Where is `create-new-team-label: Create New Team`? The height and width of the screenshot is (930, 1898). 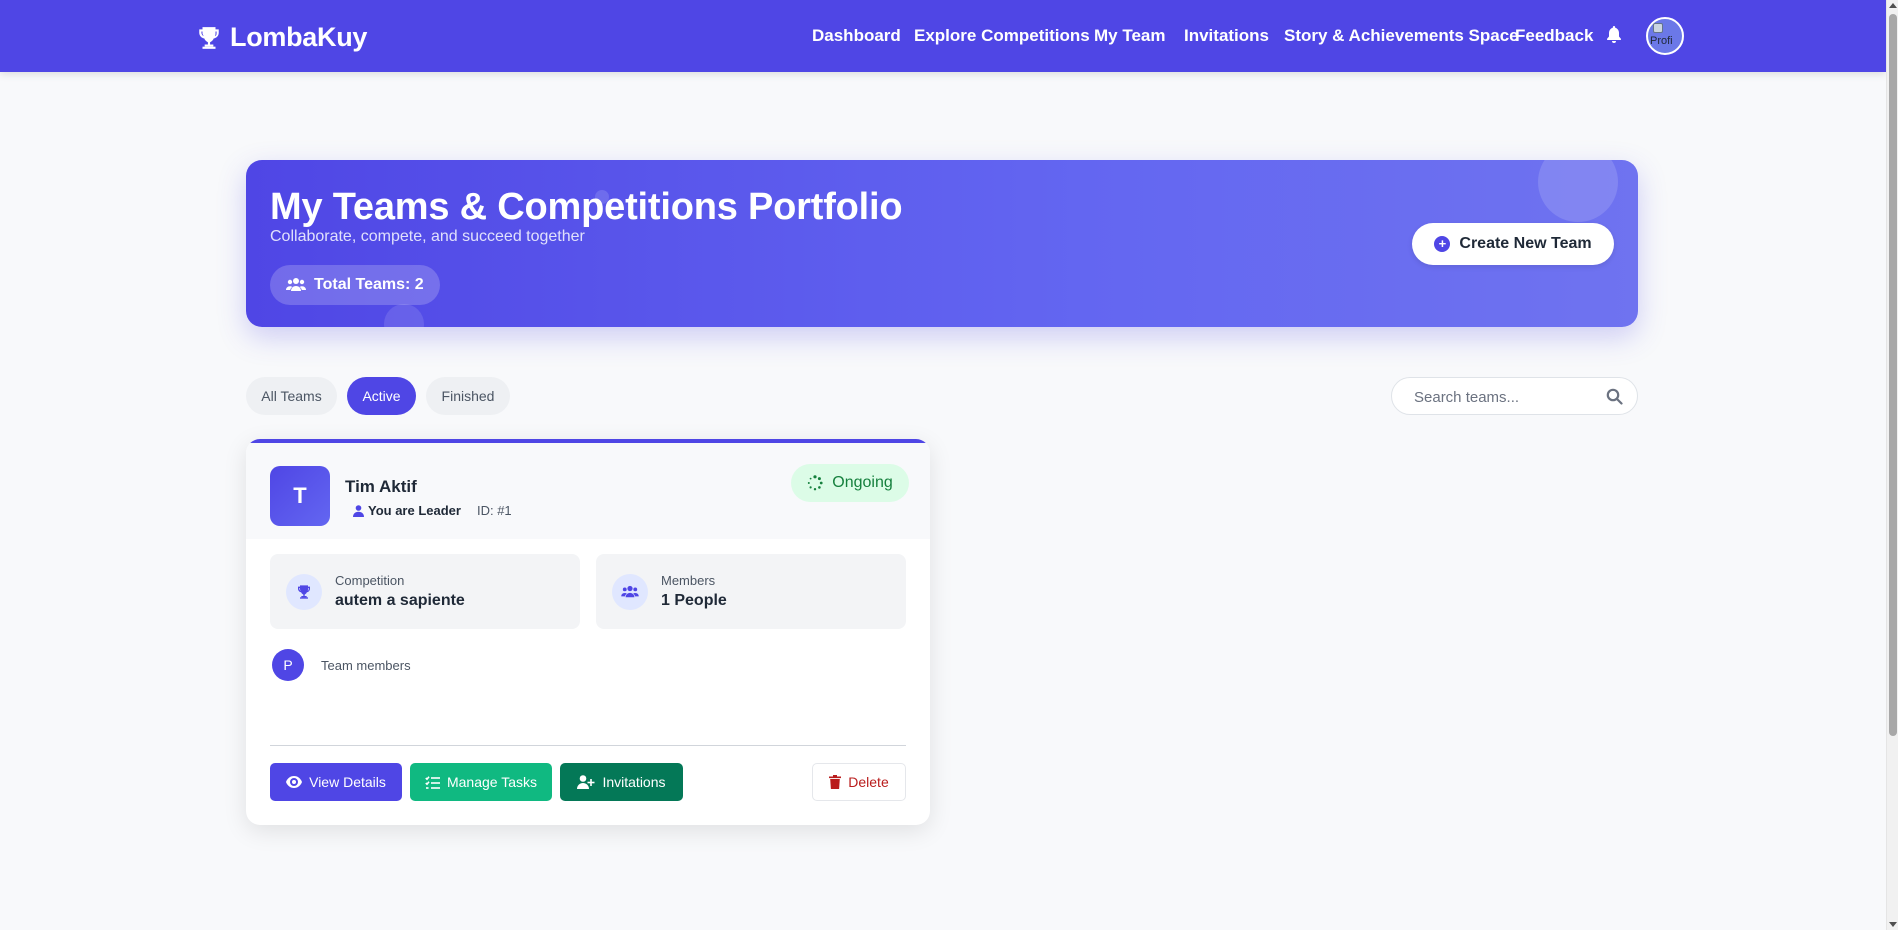
create-new-team-label: Create New Team is located at coordinates (1525, 243).